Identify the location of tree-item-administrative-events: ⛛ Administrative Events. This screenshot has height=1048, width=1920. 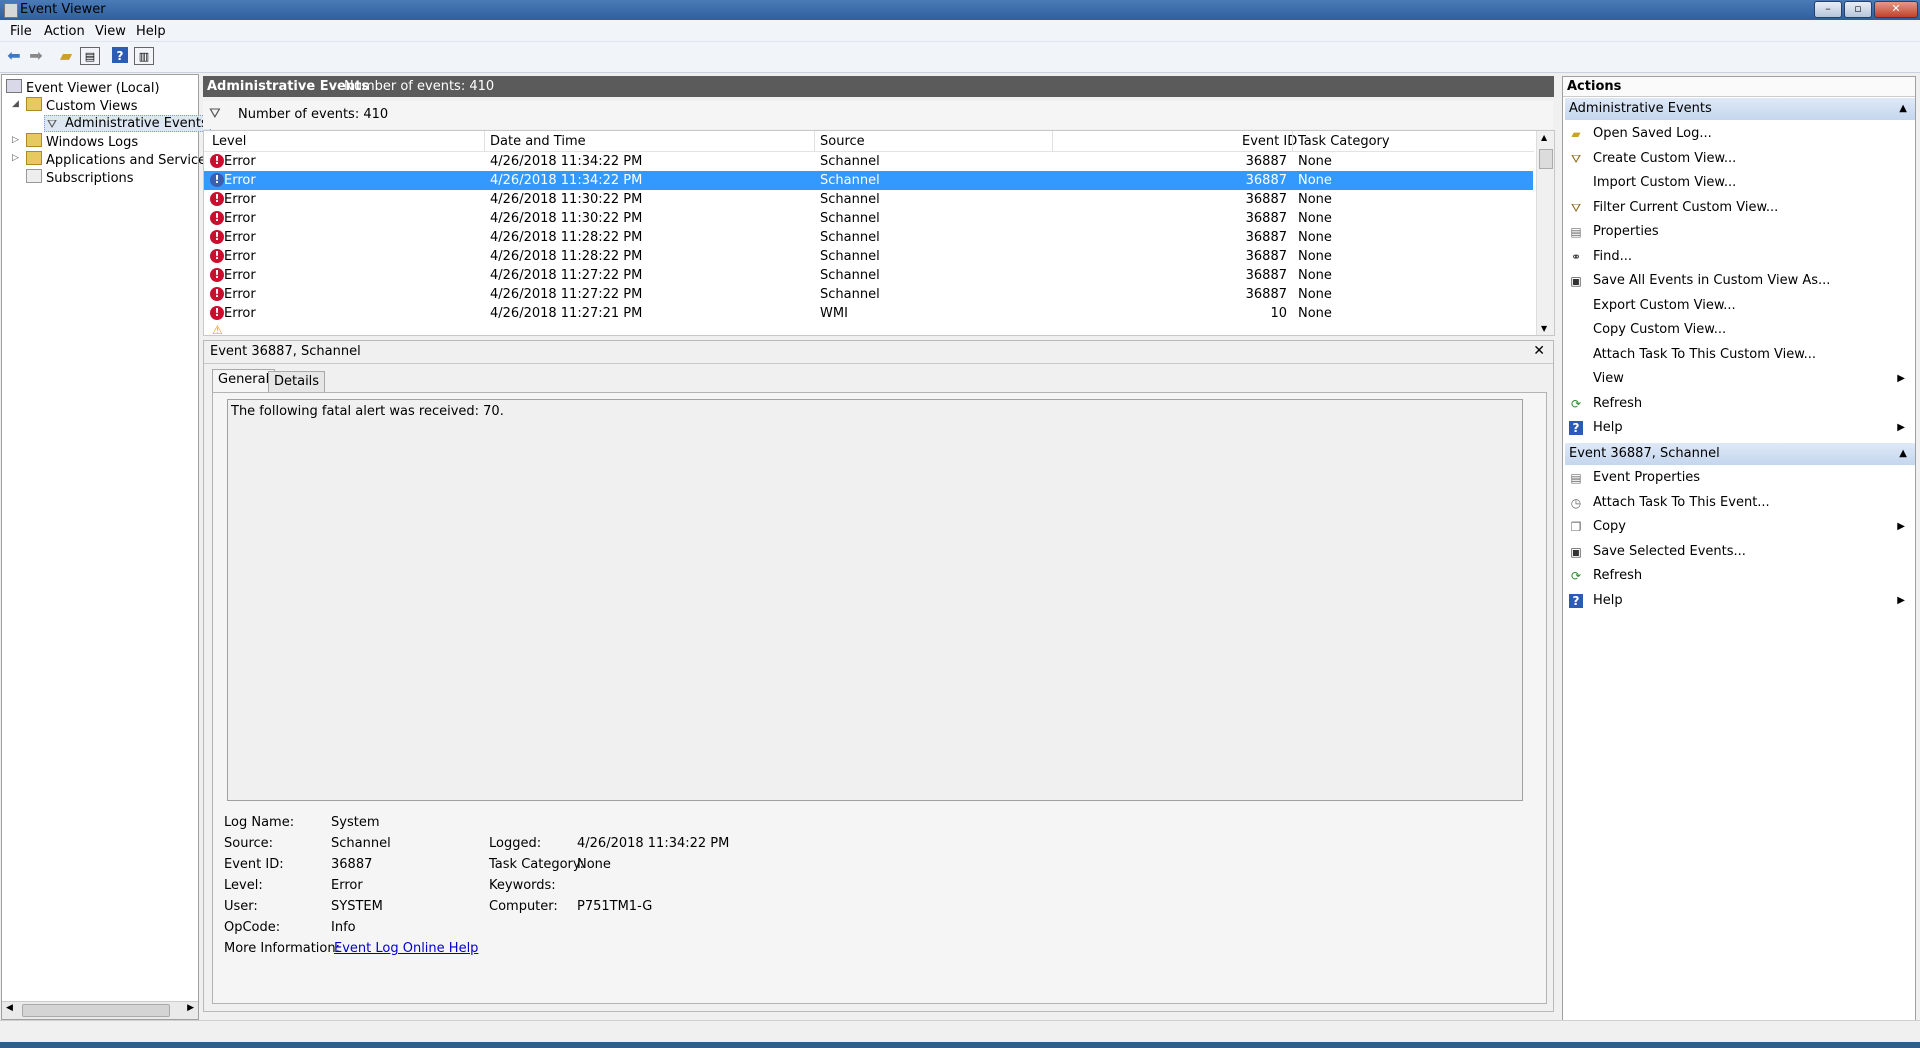
(127, 123).